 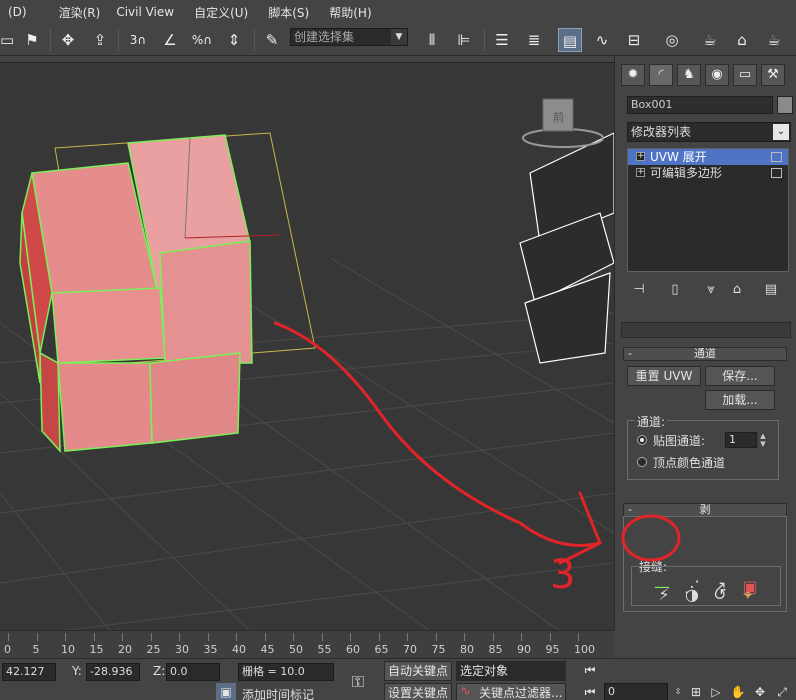 I want to click on map-channel-spinner: 1 ▲ ▼, so click(x=745, y=440).